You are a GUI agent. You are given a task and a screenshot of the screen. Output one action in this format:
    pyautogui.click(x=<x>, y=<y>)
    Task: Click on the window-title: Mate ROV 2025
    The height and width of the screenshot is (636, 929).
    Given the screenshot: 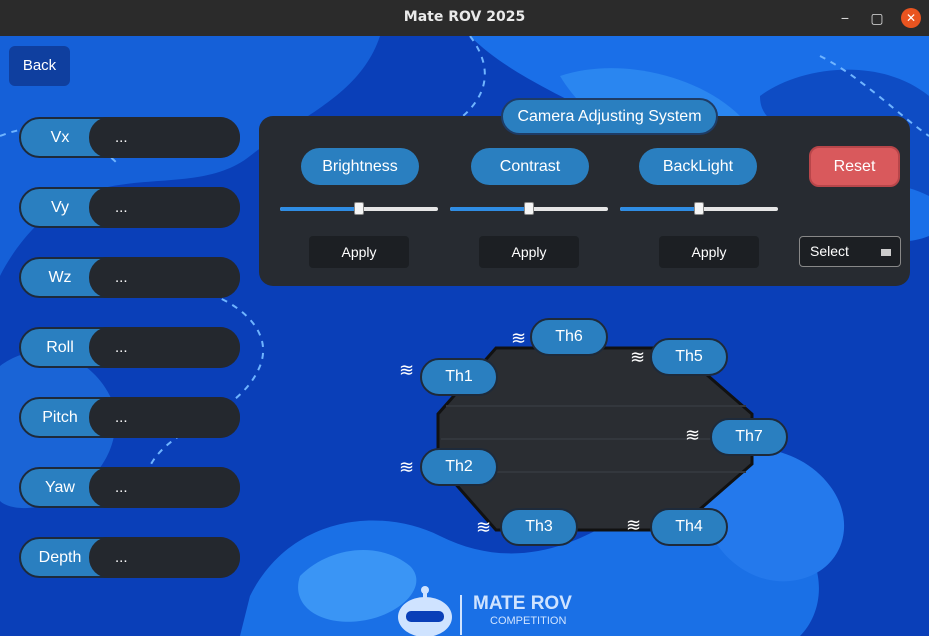 What is the action you would take?
    pyautogui.click(x=464, y=17)
    